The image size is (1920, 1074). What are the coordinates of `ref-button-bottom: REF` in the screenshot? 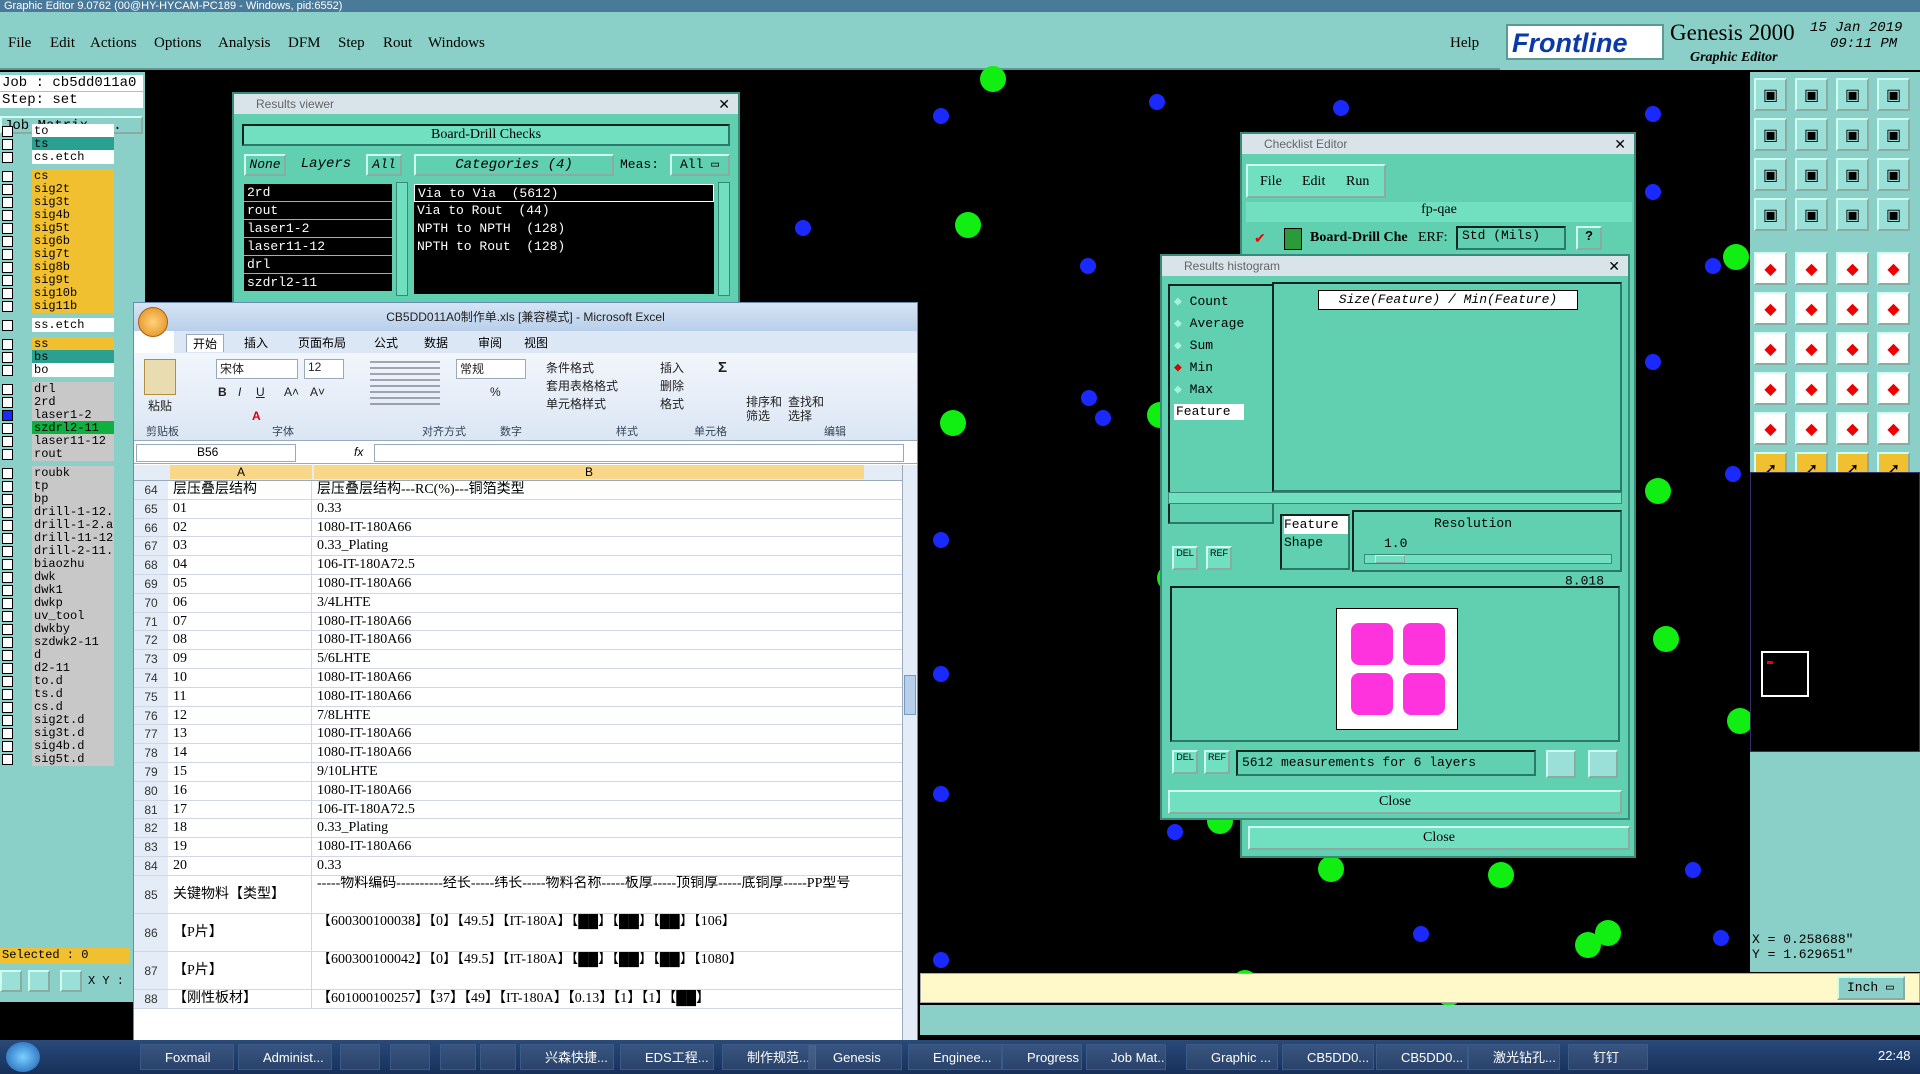 It's located at (1217, 762).